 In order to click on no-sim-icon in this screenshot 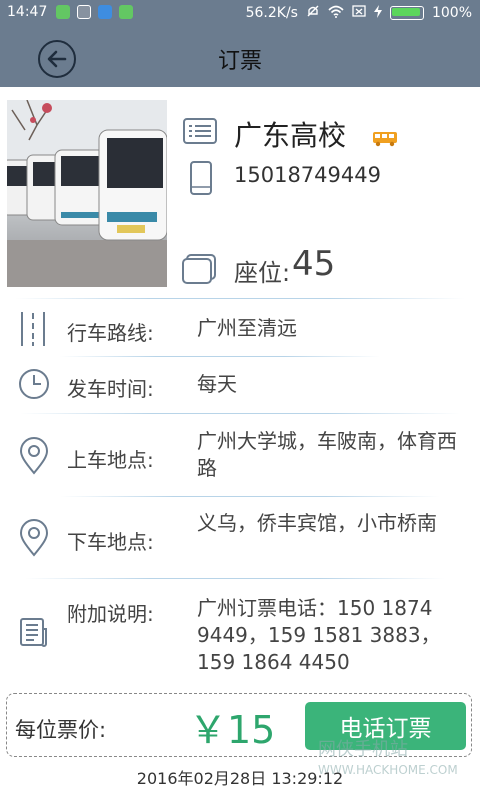, I will do `click(359, 13)`.